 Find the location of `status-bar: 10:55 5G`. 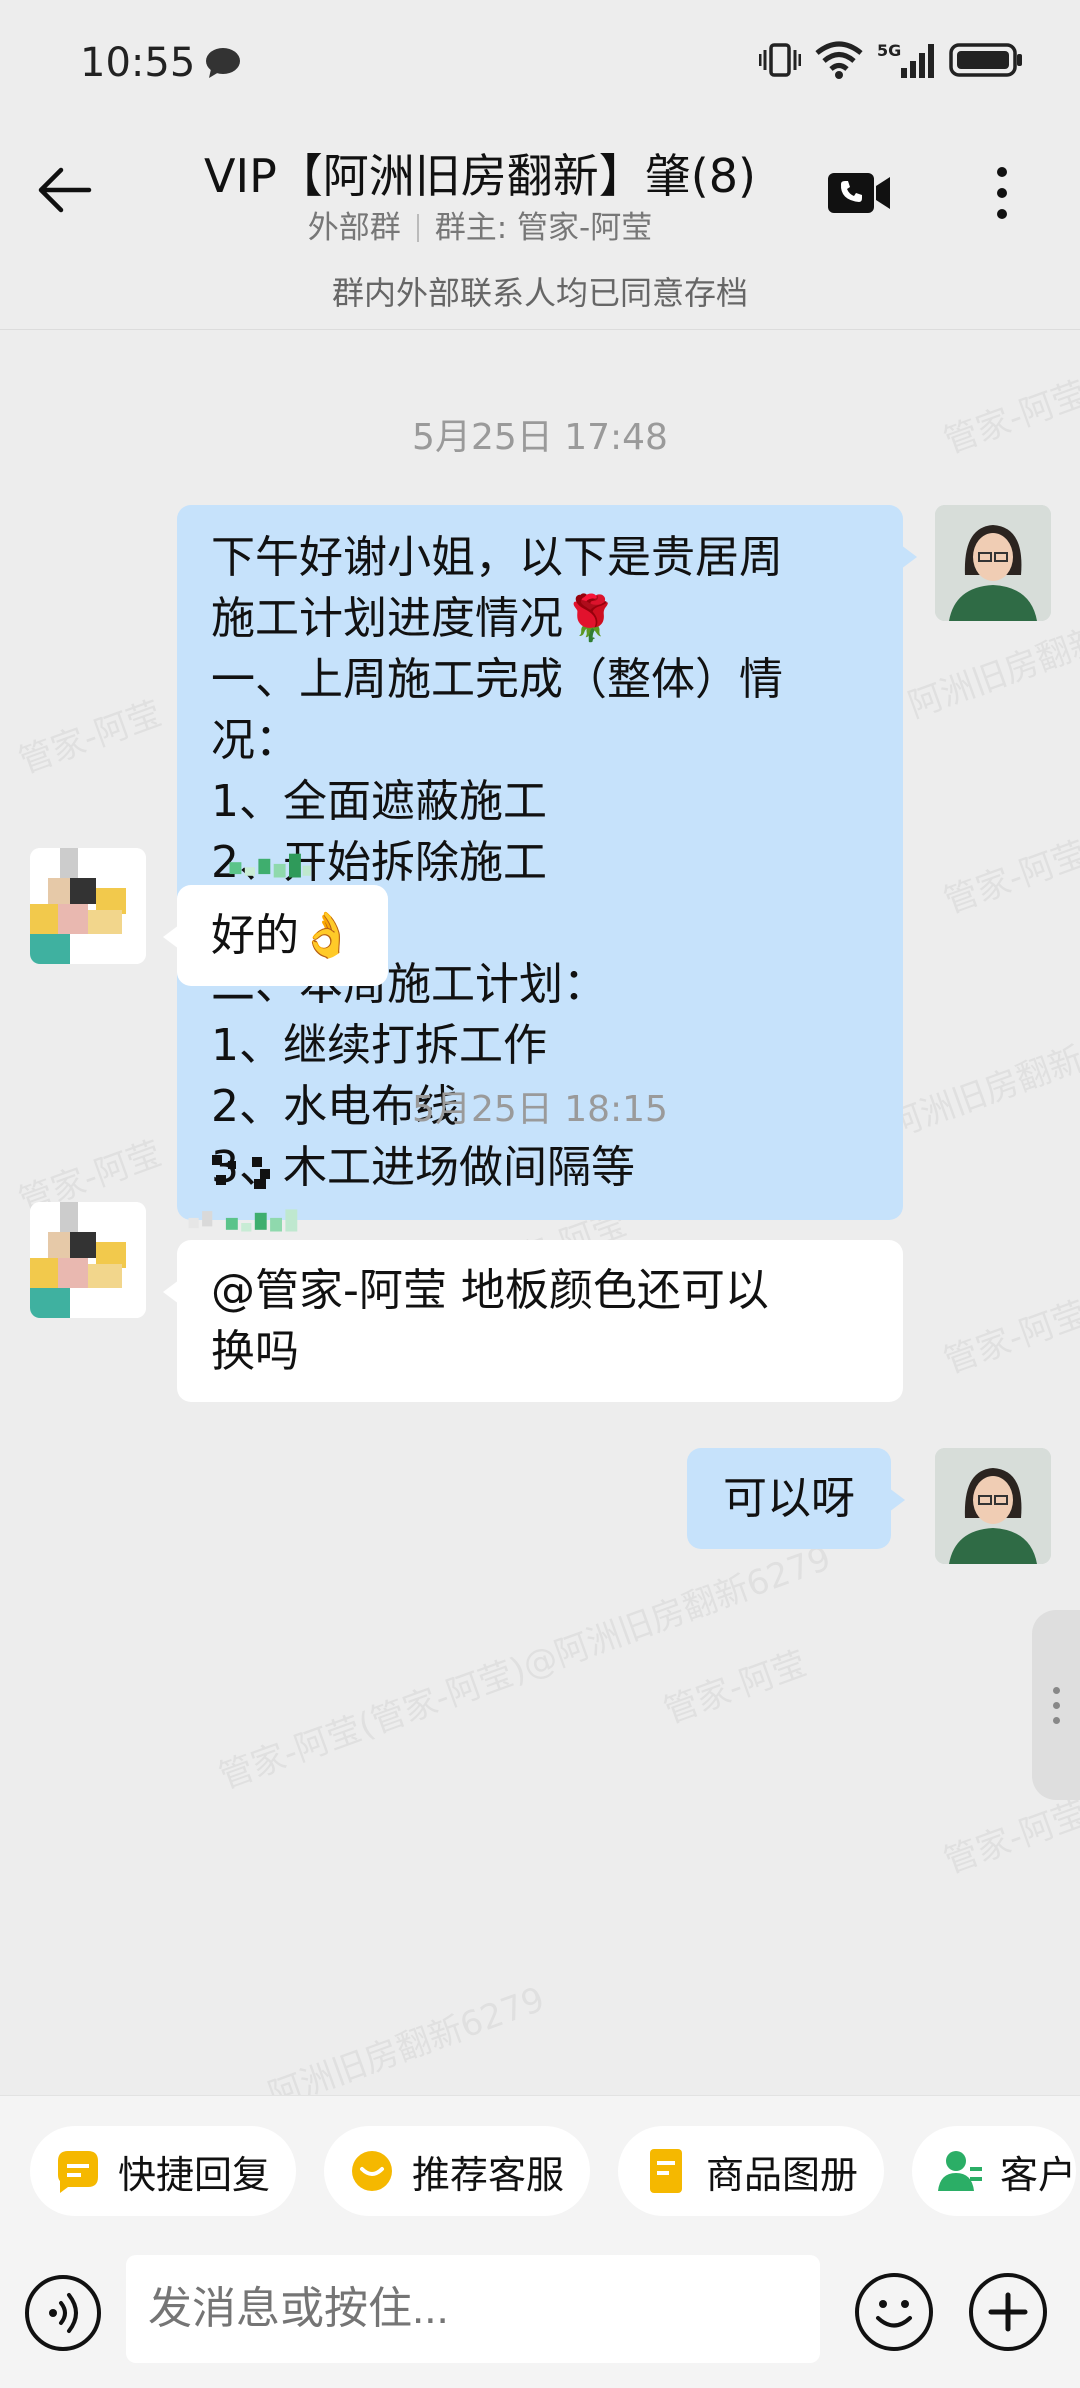

status-bar: 10:55 5G is located at coordinates (540, 65).